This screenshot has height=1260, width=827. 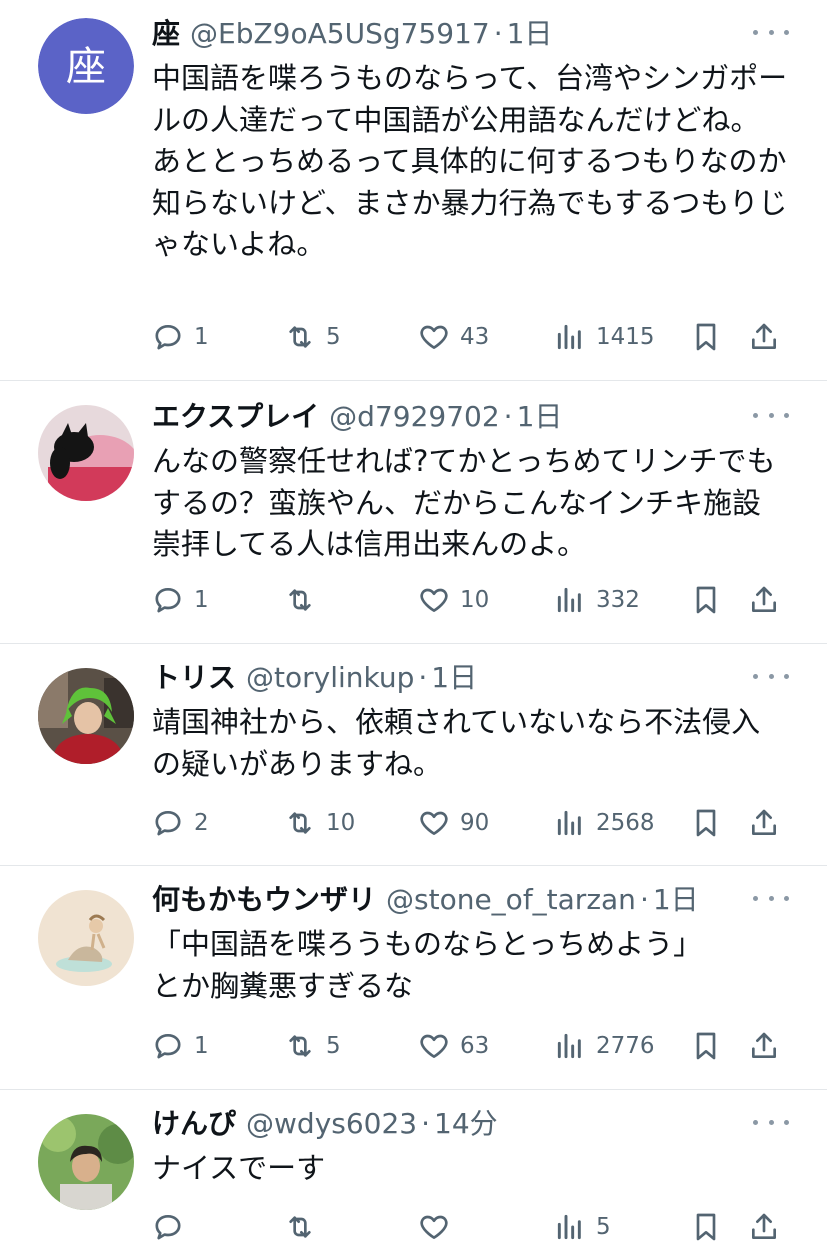 I want to click on avatar-initial: 座, so click(x=86, y=67).